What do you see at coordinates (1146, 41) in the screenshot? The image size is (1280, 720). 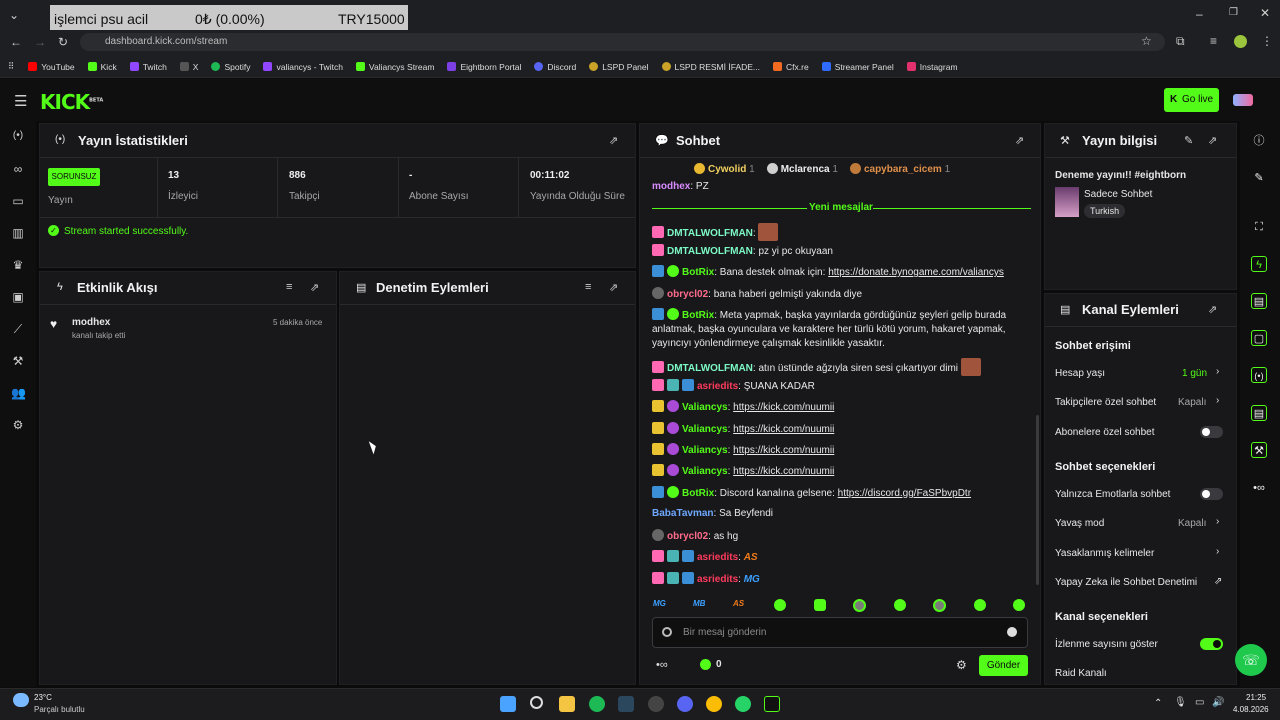 I see `bookmark-star-icon: ☆` at bounding box center [1146, 41].